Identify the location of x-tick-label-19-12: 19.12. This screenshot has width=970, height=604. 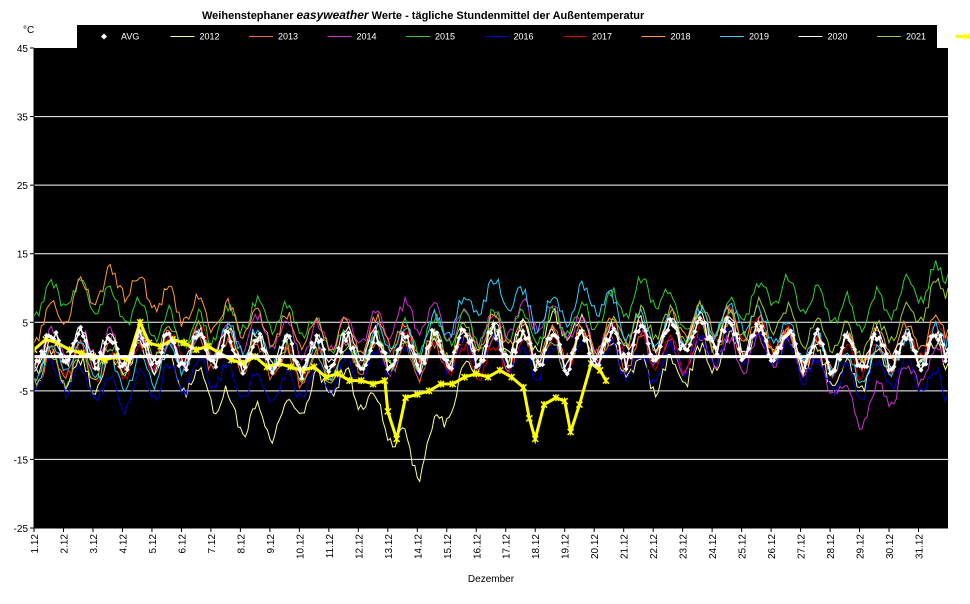
(566, 546).